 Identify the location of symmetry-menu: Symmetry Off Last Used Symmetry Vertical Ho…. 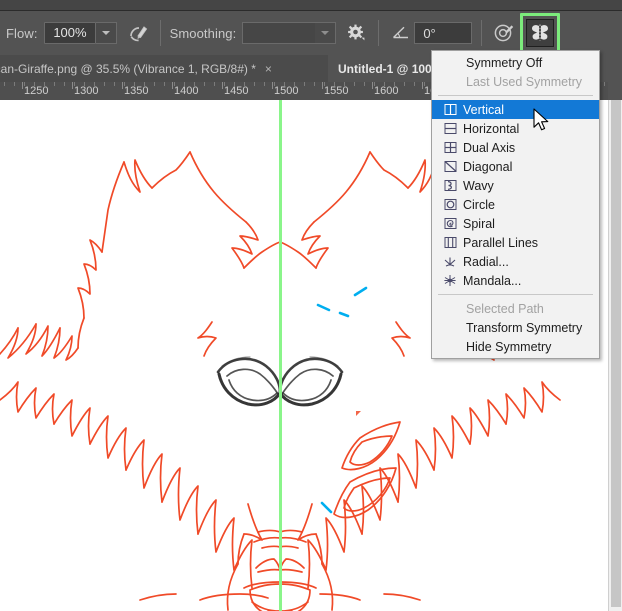
(515, 204).